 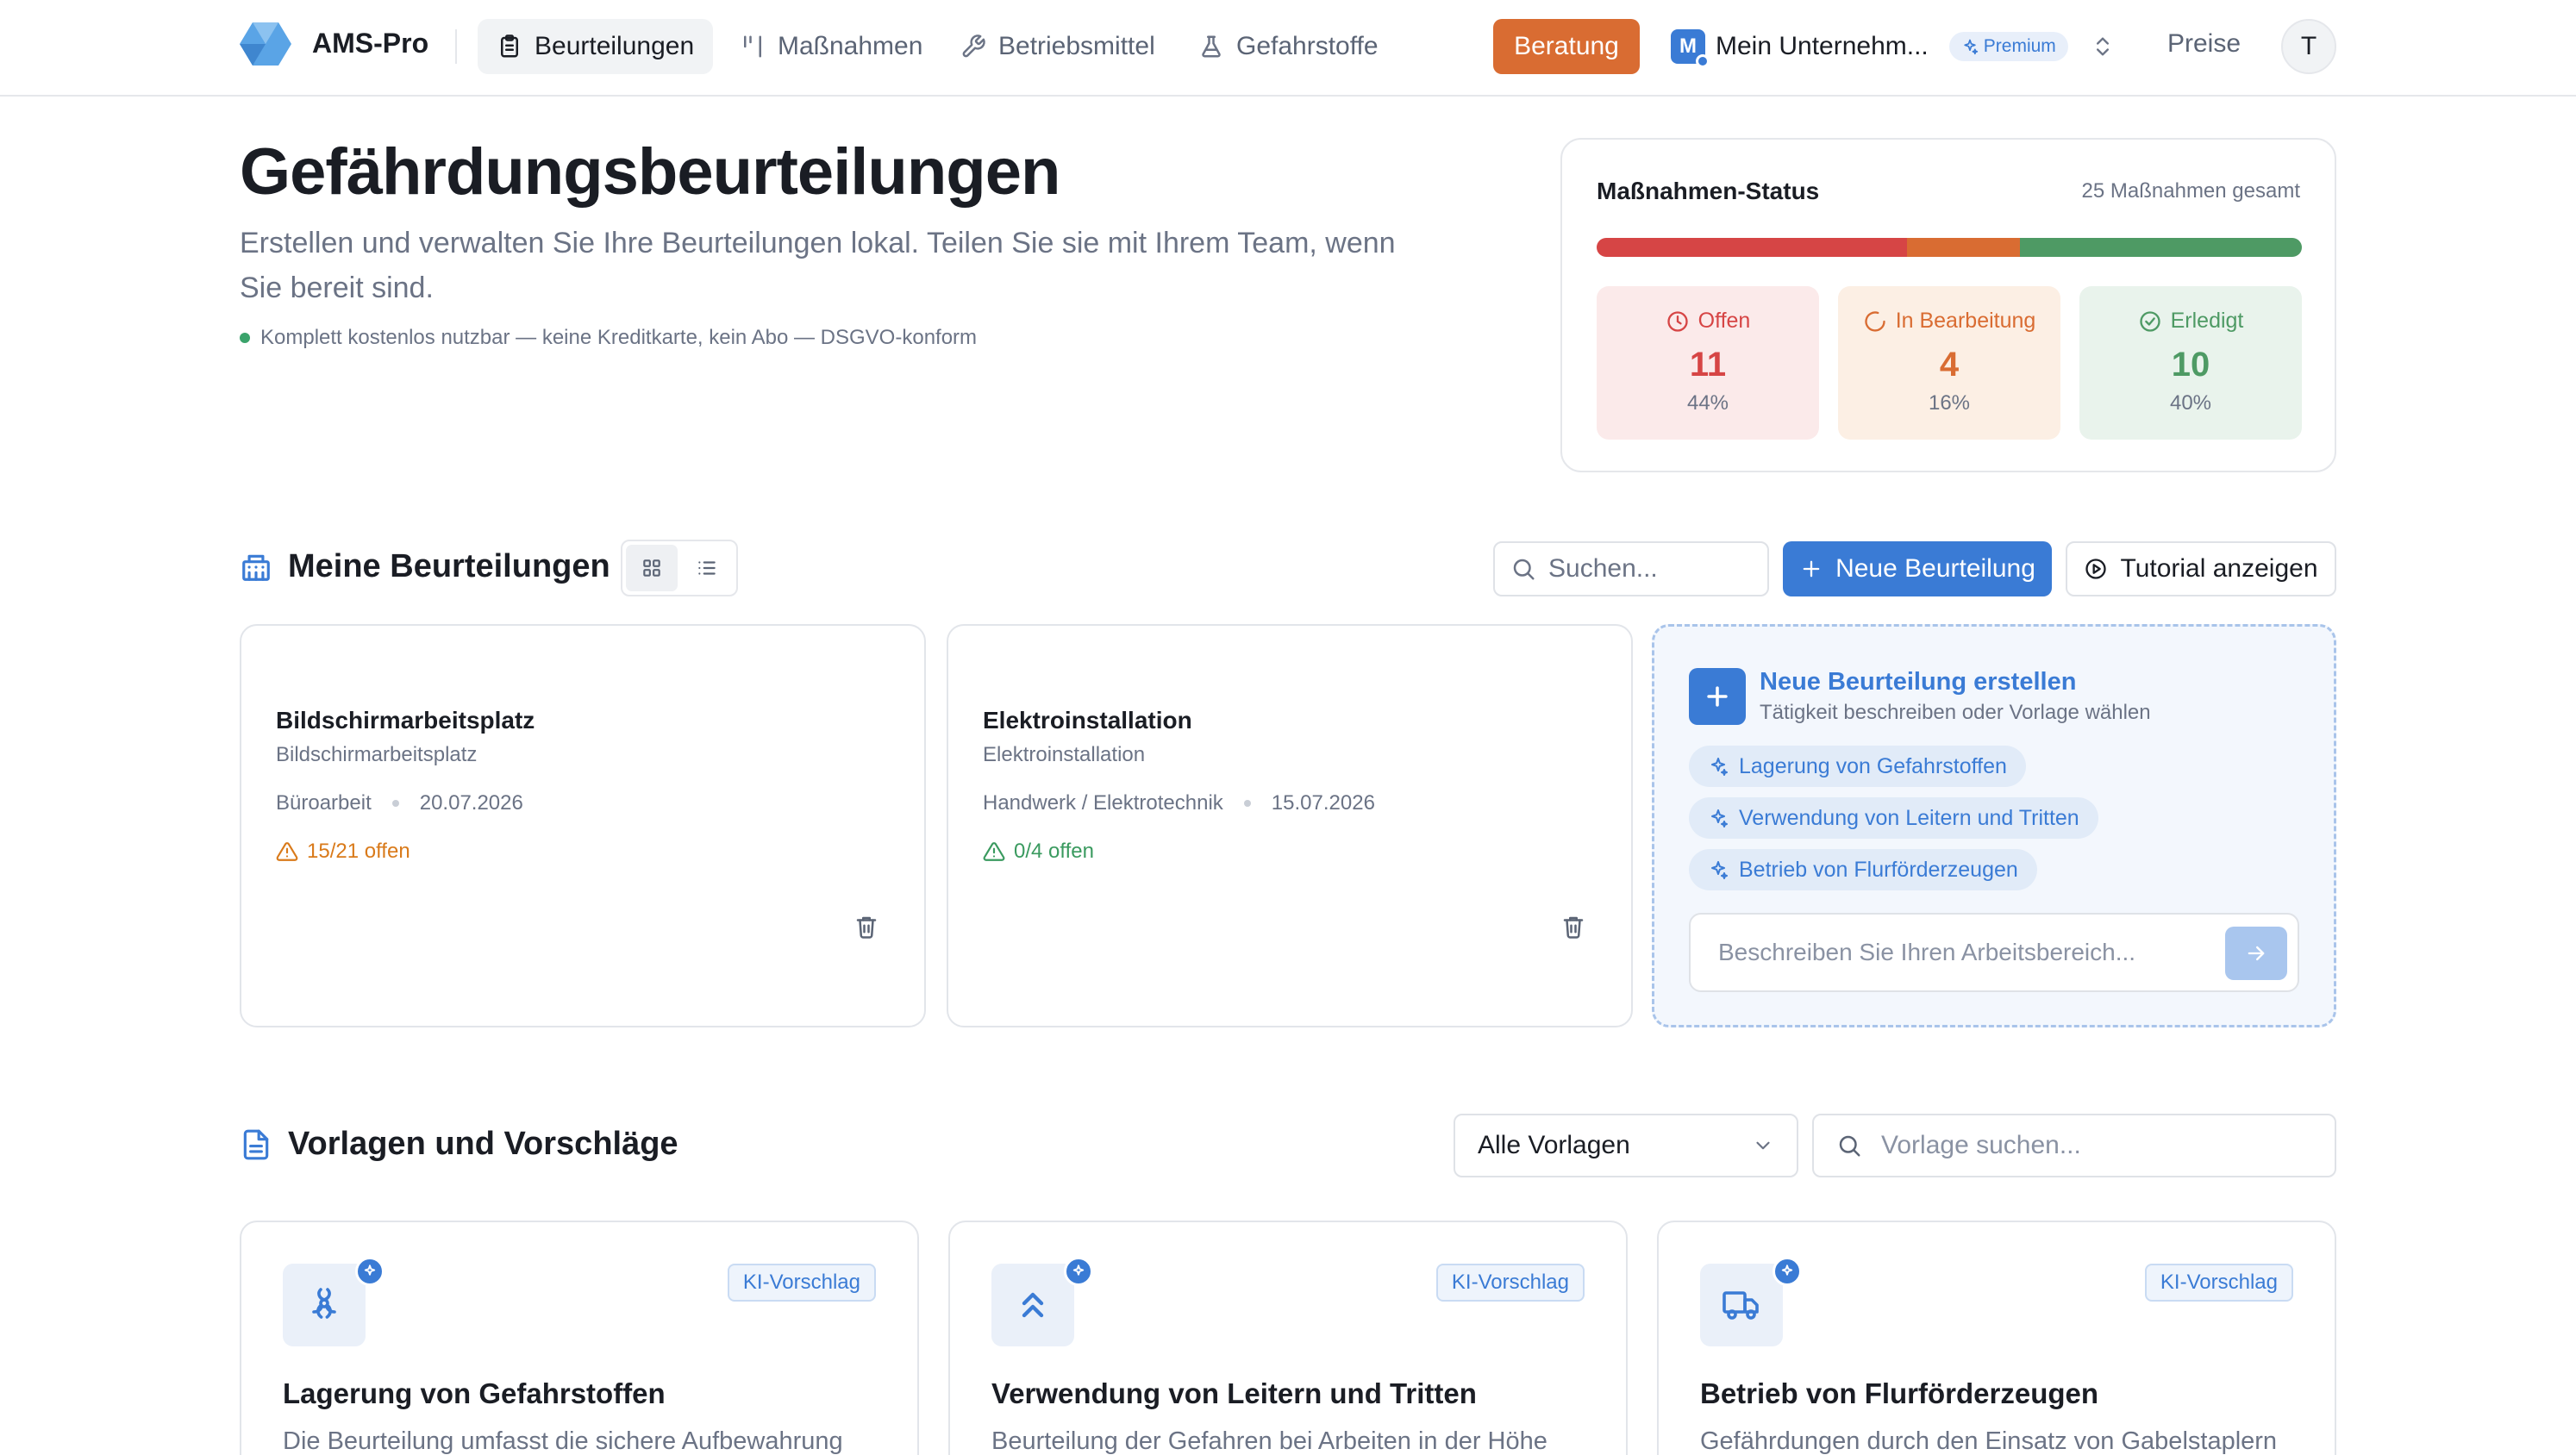 What do you see at coordinates (1247, 803) in the screenshot?
I see `meta-separator` at bounding box center [1247, 803].